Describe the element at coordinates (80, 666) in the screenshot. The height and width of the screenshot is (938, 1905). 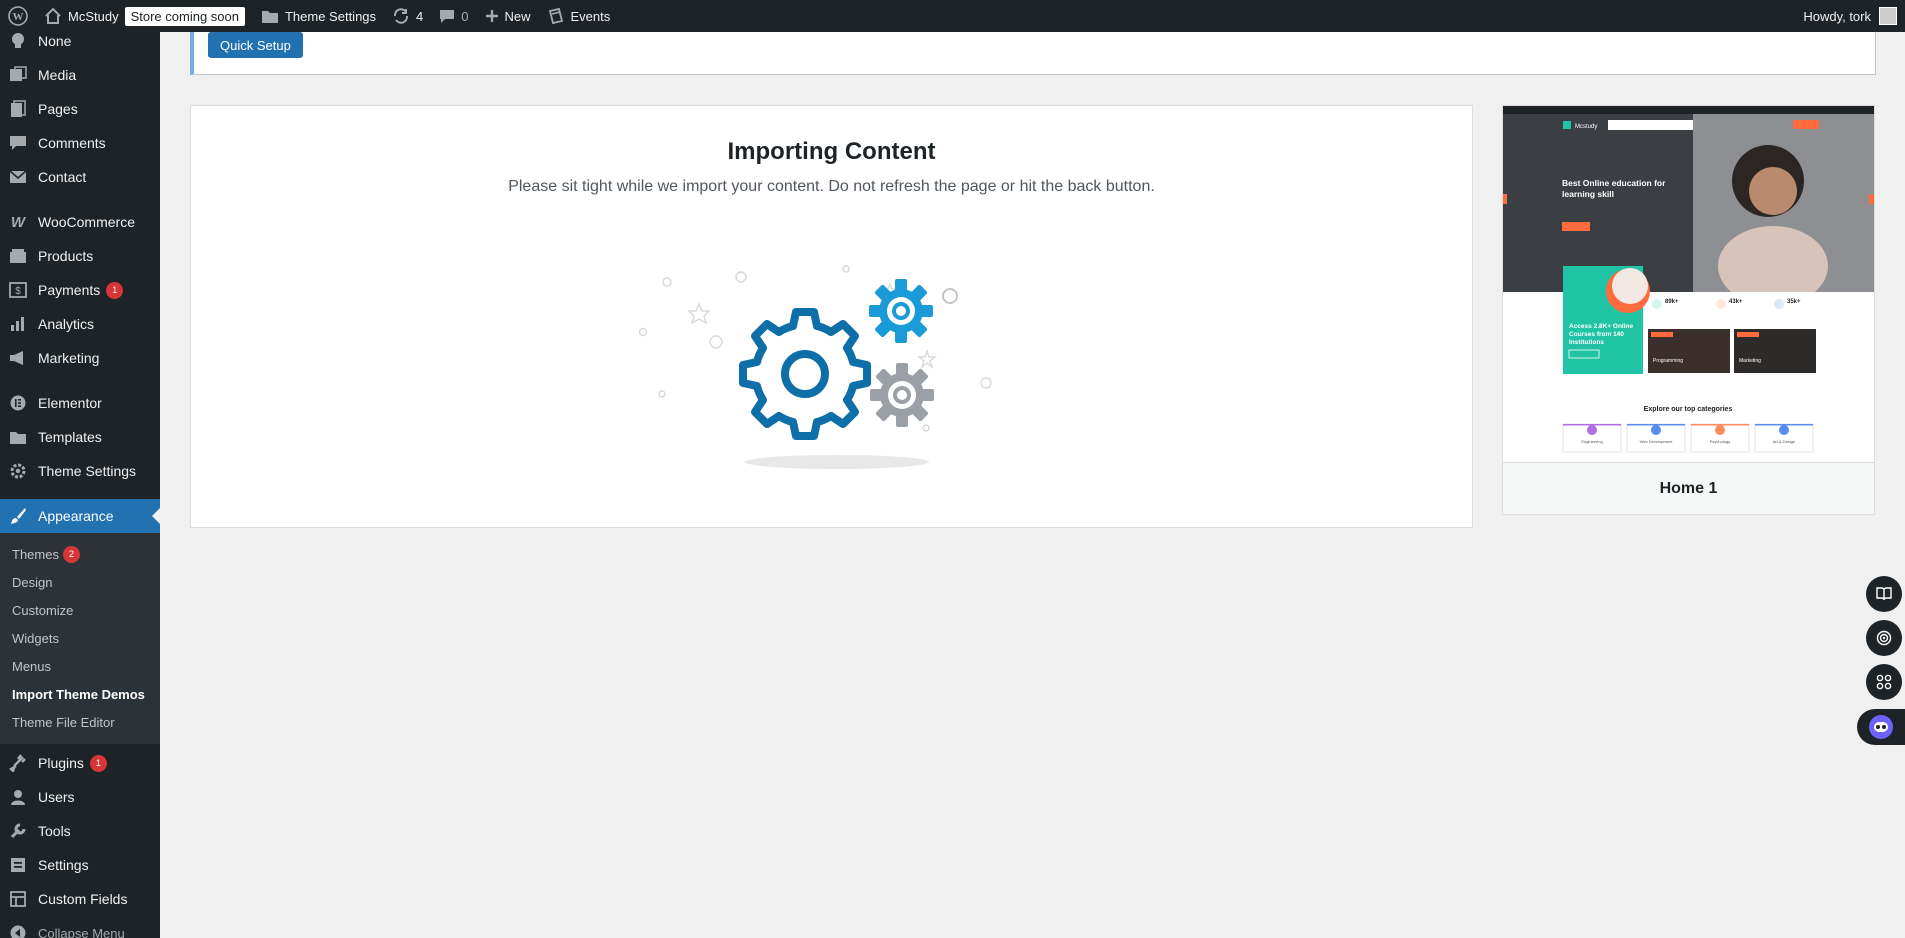
I see `submenu-item-menus: Menus` at that location.